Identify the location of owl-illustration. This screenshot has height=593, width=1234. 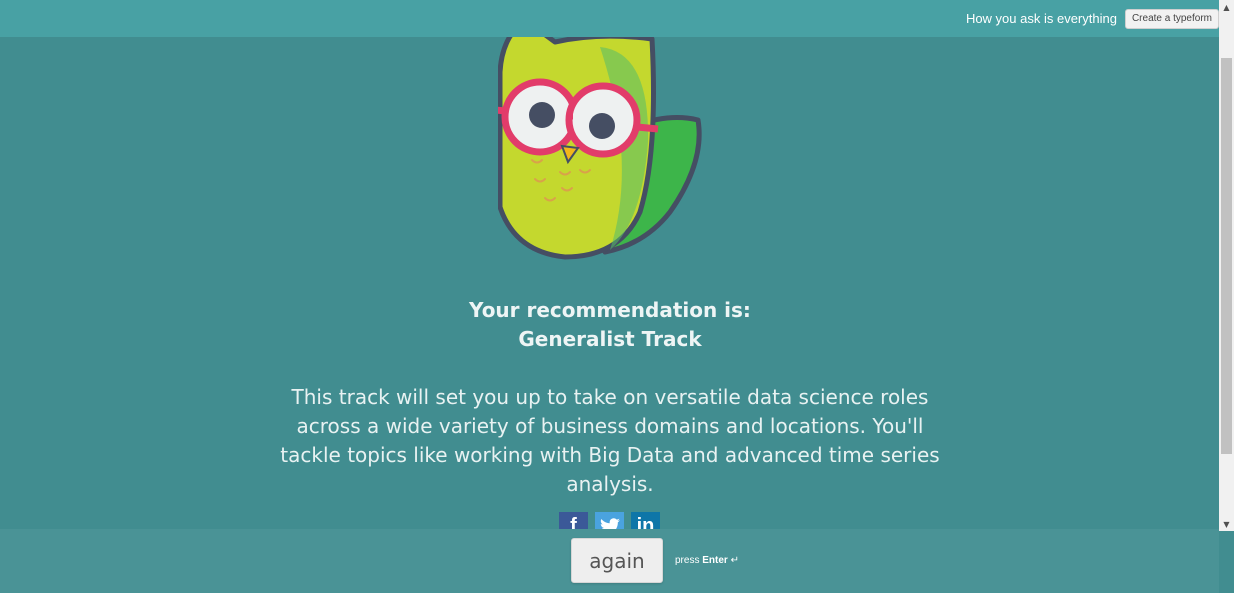
(600, 138).